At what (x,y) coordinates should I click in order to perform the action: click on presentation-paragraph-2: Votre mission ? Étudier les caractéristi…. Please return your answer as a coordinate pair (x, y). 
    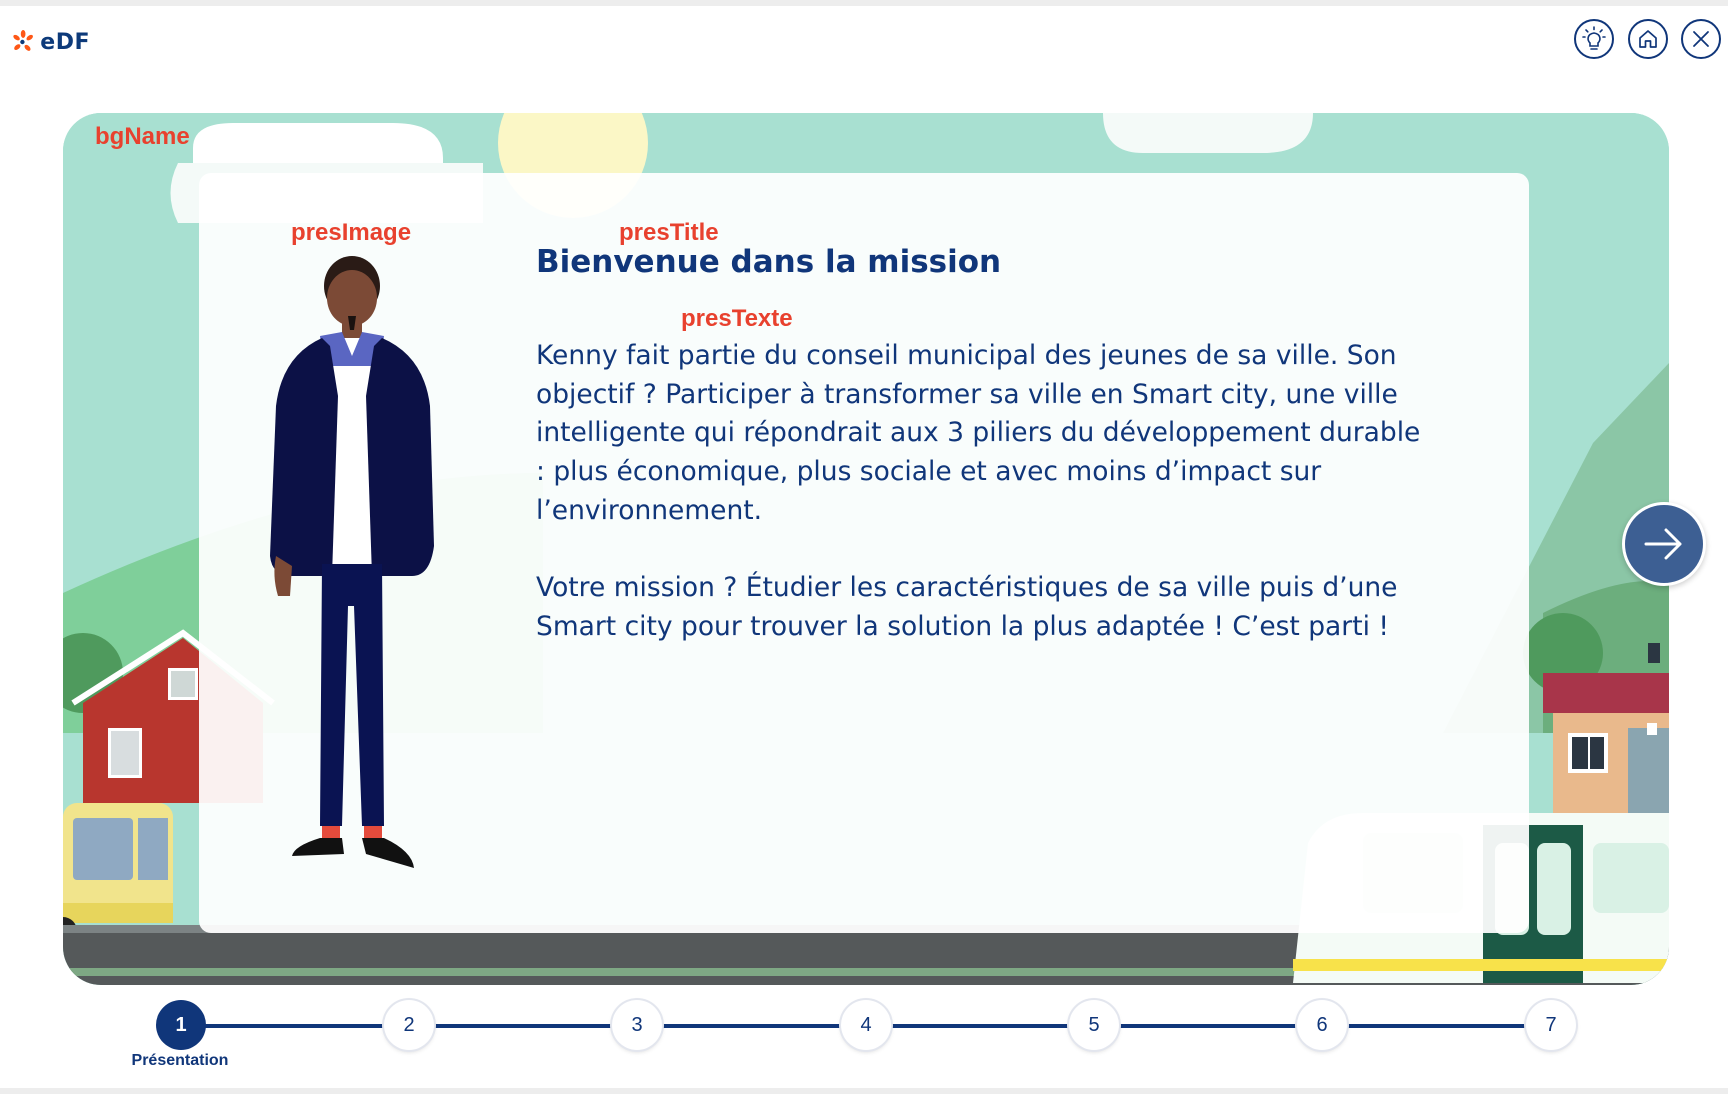
    Looking at the image, I should click on (967, 607).